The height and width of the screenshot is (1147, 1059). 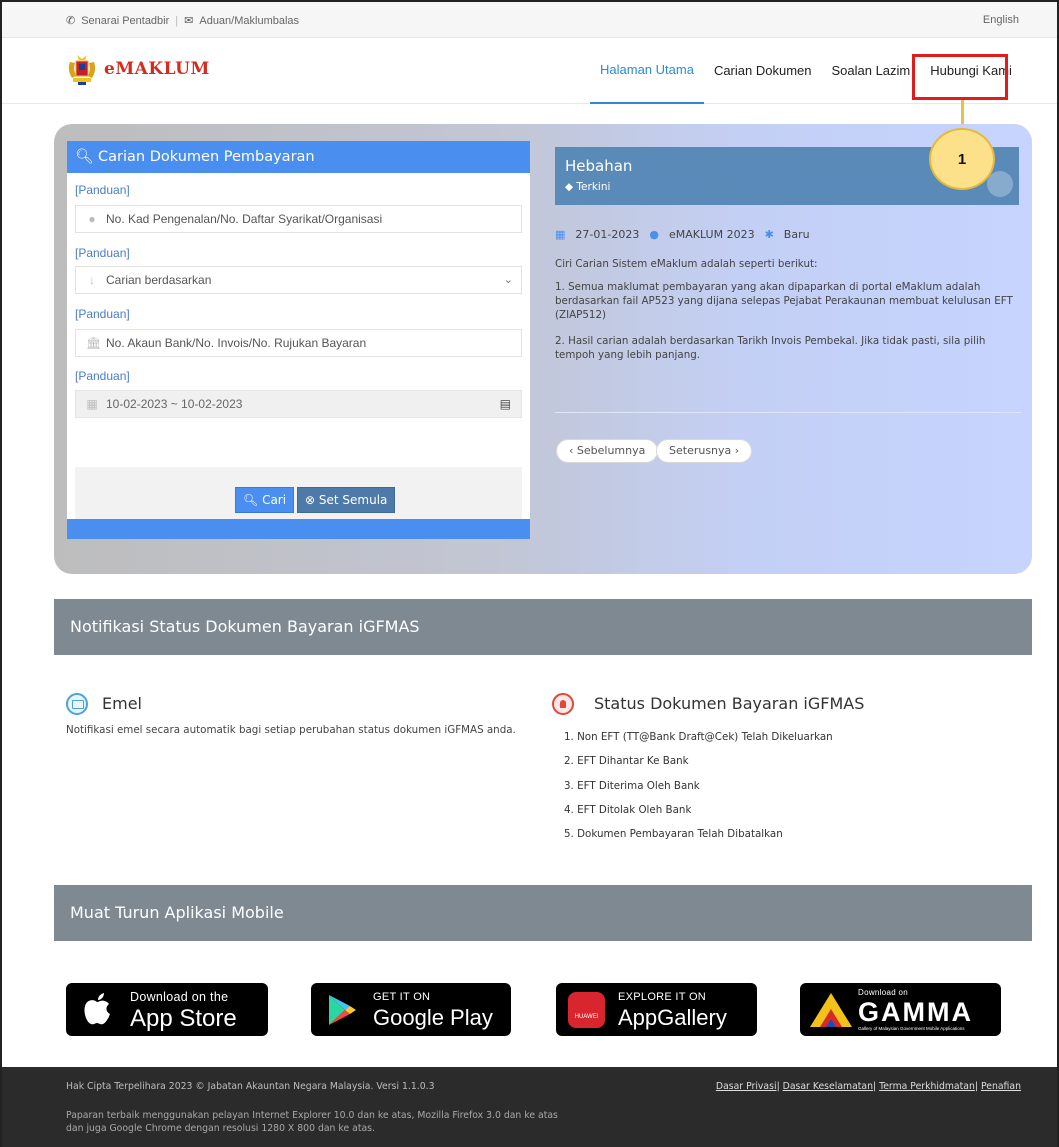 I want to click on malaysia-crest-icon, so click(x=82, y=70).